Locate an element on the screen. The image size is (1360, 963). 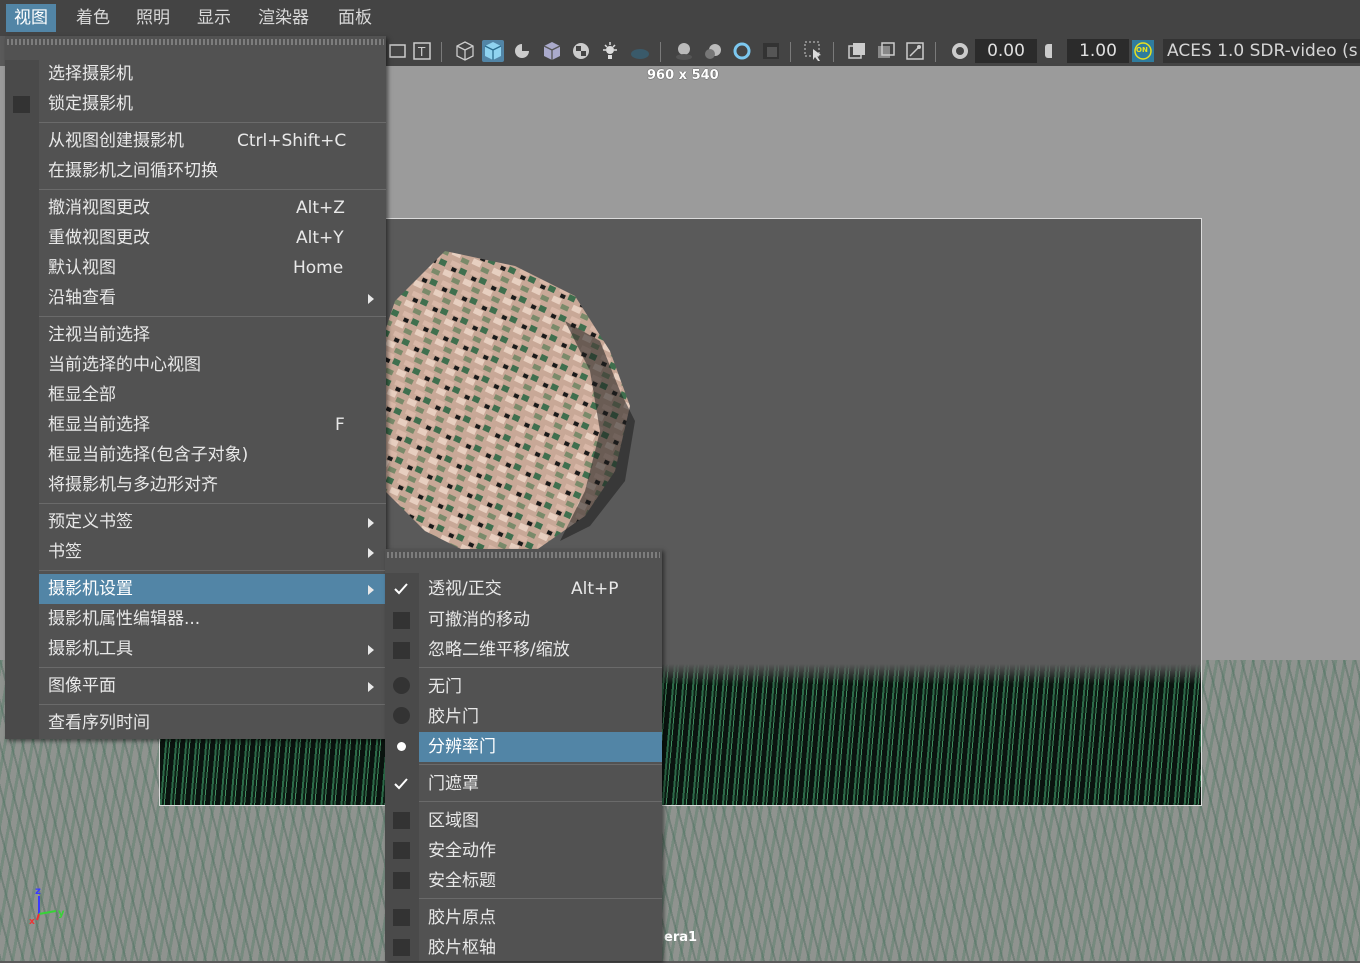
panel-menubar: 视图 着色 照明 显示 渲染器 面板 is located at coordinates (680, 18).